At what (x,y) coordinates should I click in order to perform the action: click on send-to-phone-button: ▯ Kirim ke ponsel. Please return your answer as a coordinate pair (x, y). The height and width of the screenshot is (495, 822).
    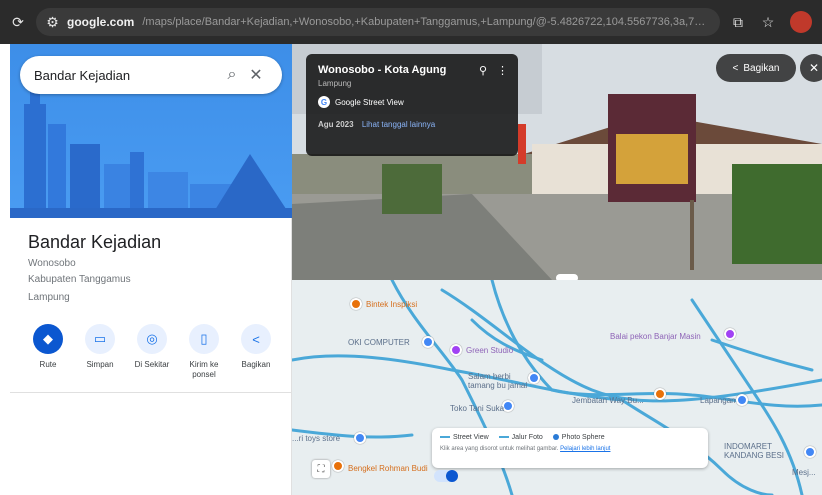
    Looking at the image, I should click on (204, 351).